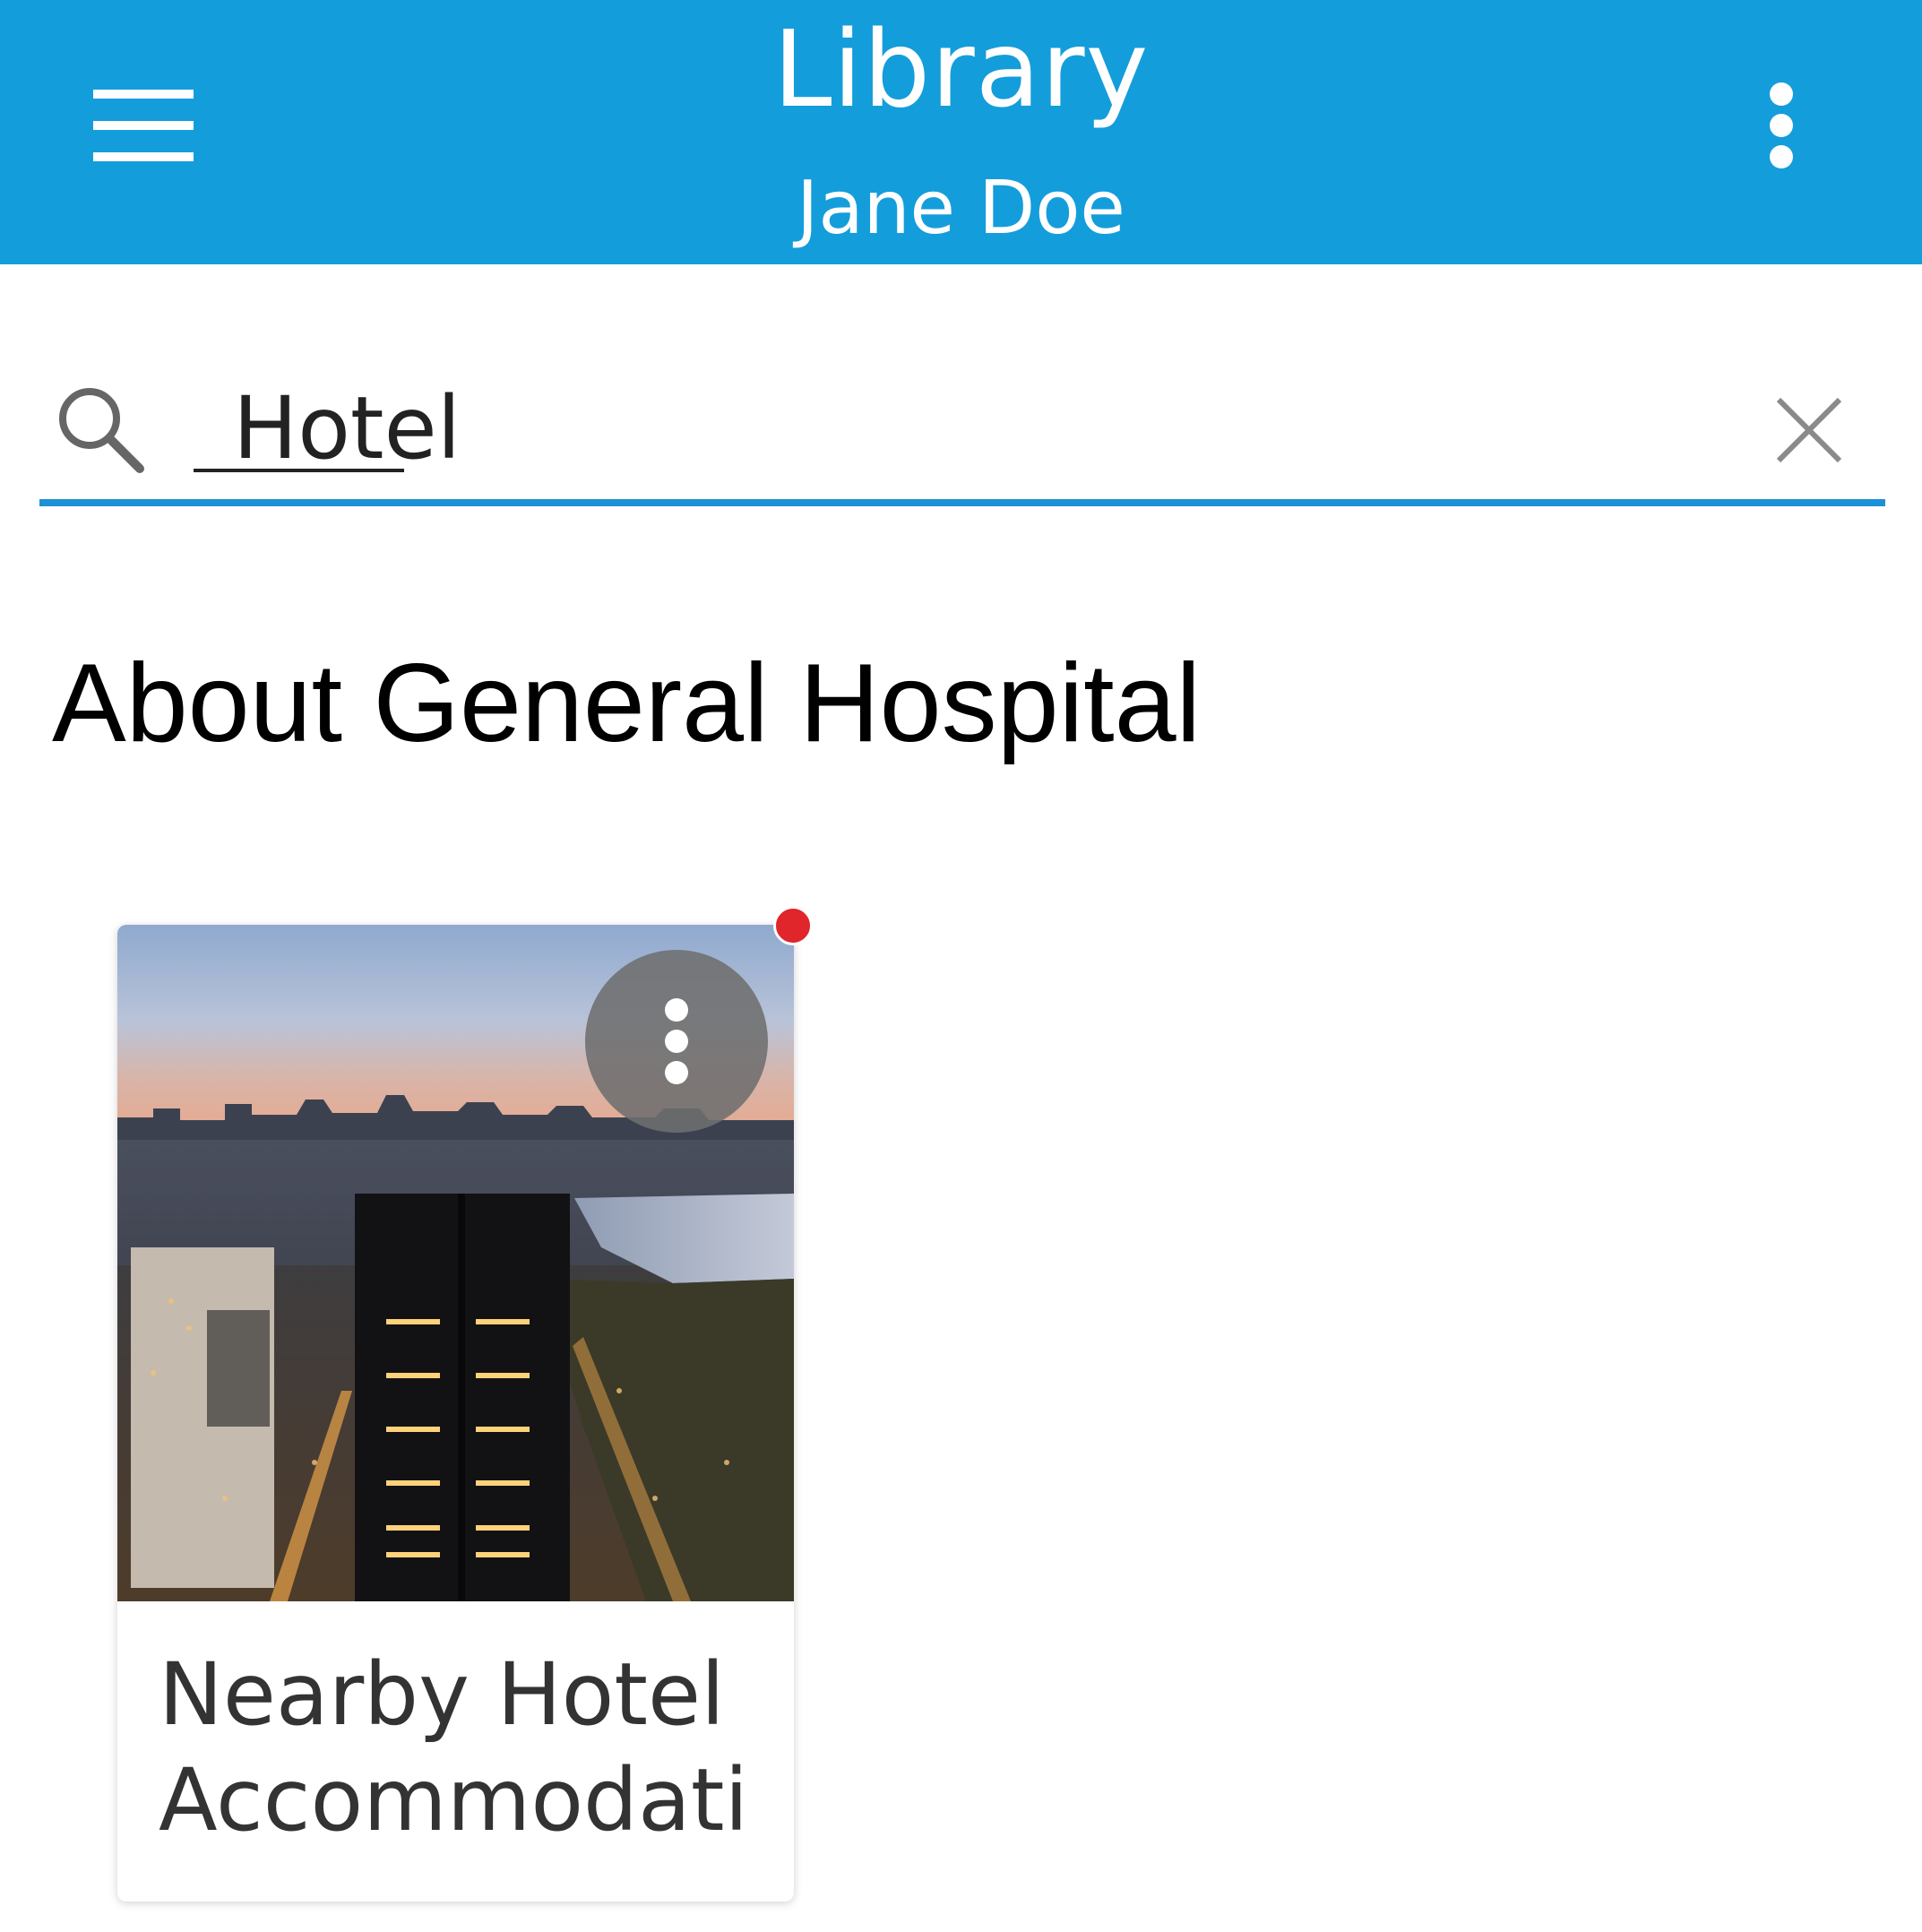 The height and width of the screenshot is (1932, 1922). What do you see at coordinates (961, 69) in the screenshot?
I see `page-title: Library` at bounding box center [961, 69].